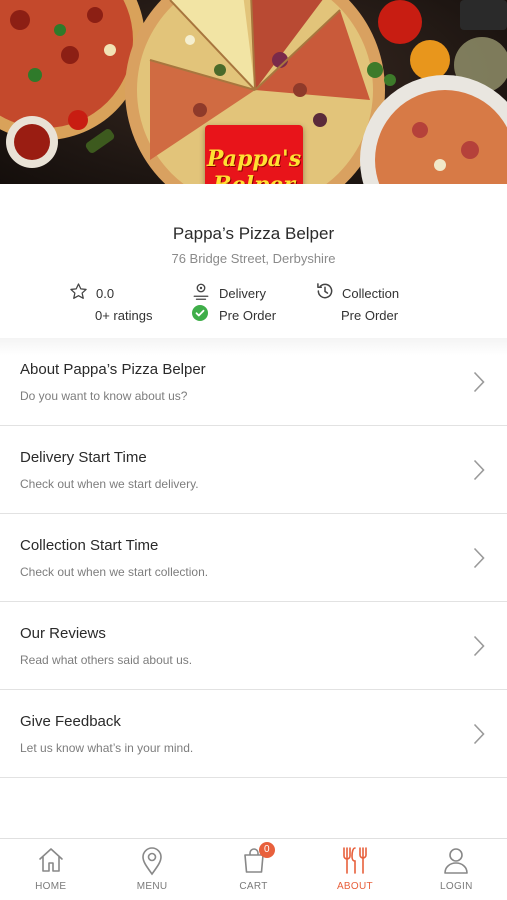 The height and width of the screenshot is (900, 507). I want to click on collection-status: Pre Order, so click(370, 315).